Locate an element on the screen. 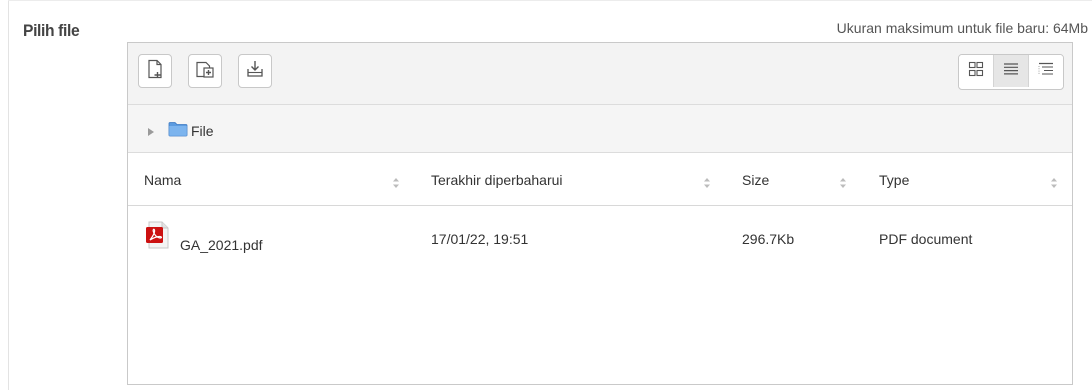 This screenshot has height=390, width=1092. add-file-button is located at coordinates (155, 71).